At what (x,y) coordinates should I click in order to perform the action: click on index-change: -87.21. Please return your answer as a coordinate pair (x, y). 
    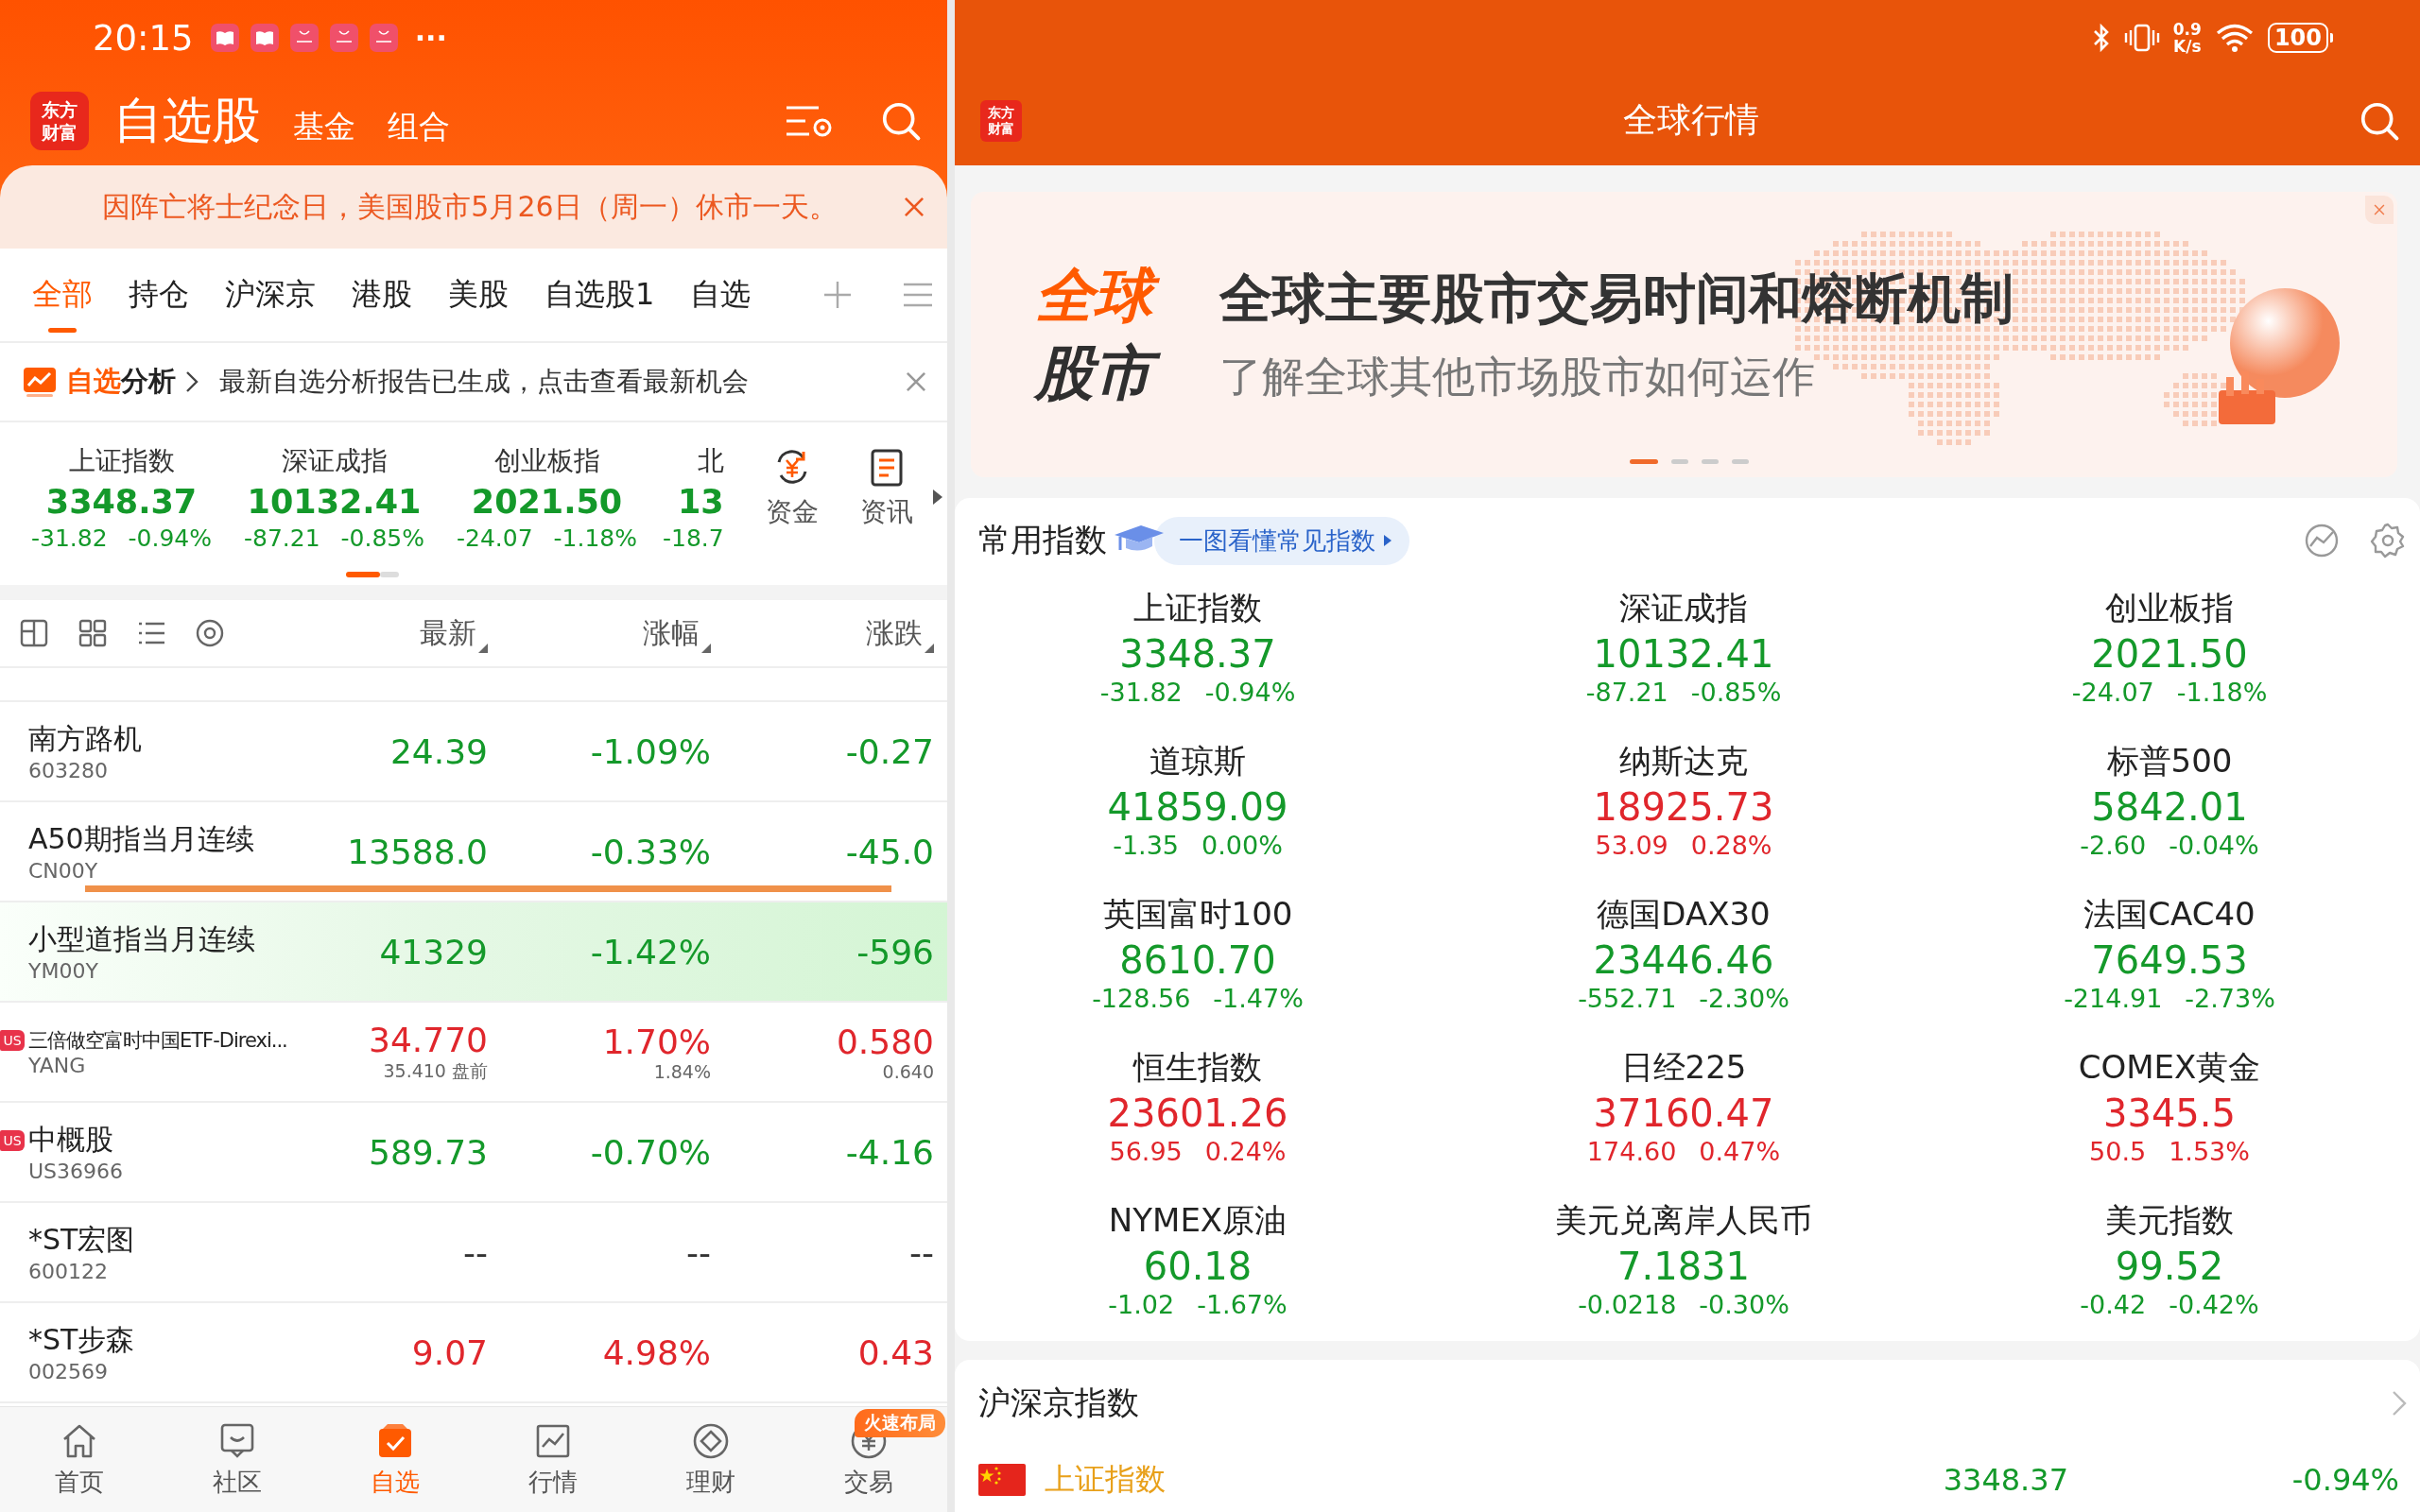
    Looking at the image, I should click on (281, 538).